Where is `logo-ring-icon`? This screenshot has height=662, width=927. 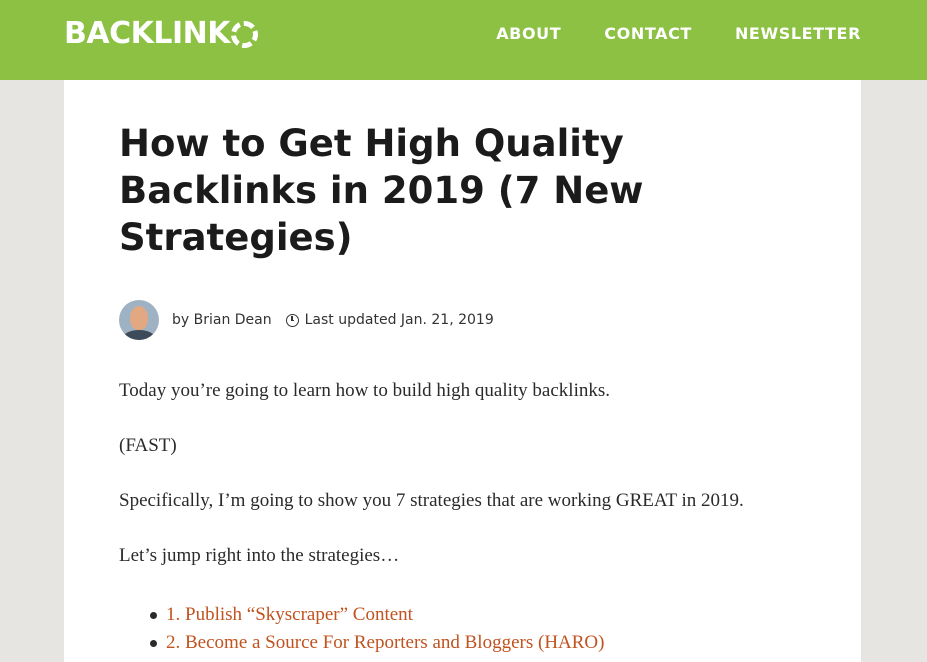
logo-ring-icon is located at coordinates (244, 34).